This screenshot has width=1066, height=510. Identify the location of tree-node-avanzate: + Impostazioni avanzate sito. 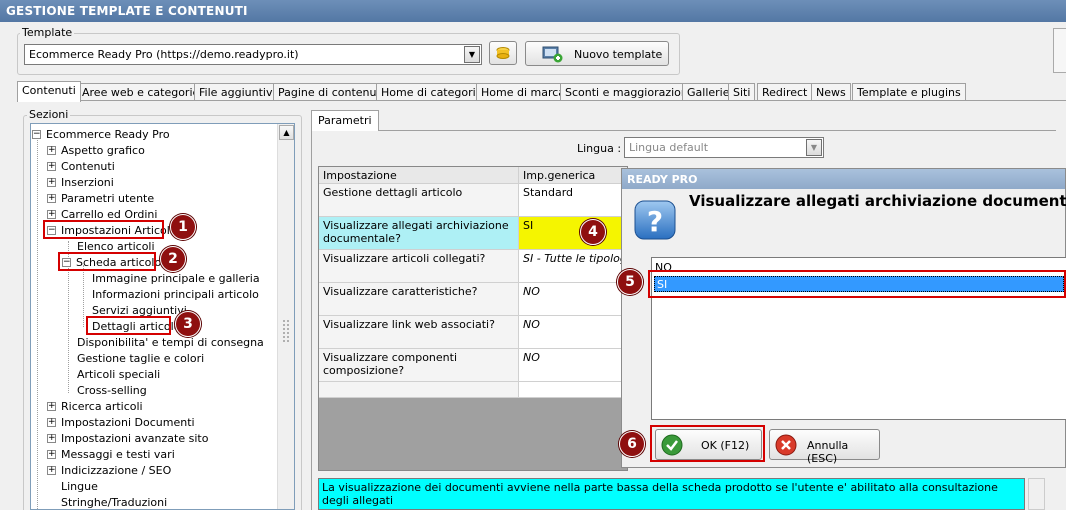
(127, 438).